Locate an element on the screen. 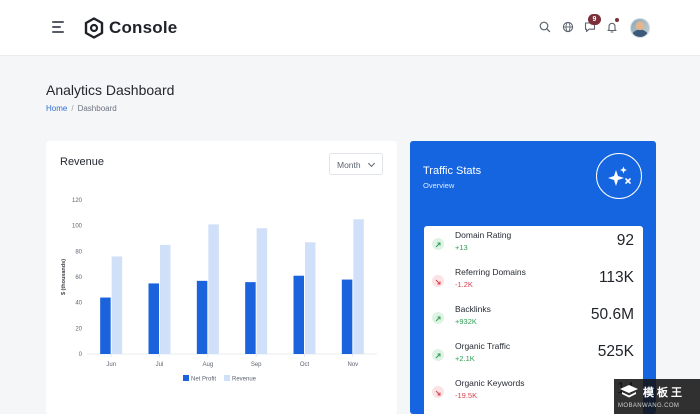 This screenshot has width=700, height=414. stat-name: Organic Traffic is located at coordinates (483, 346).